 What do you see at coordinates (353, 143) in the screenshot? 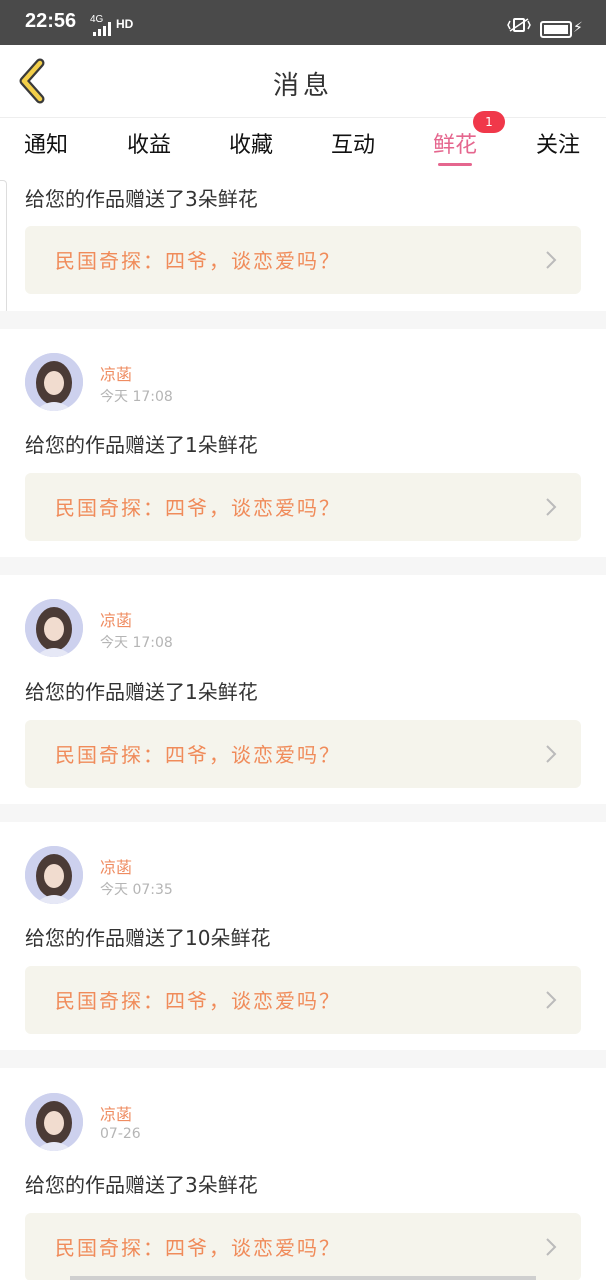
I see `tab-interactions: 互动` at bounding box center [353, 143].